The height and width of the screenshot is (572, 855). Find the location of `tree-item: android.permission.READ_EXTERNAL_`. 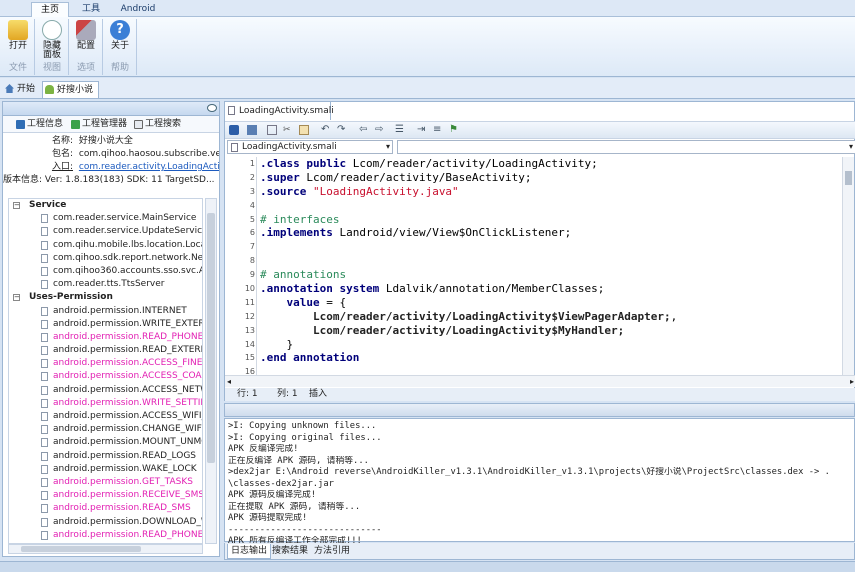

tree-item: android.permission.READ_EXTERNAL_ is located at coordinates (105, 350).